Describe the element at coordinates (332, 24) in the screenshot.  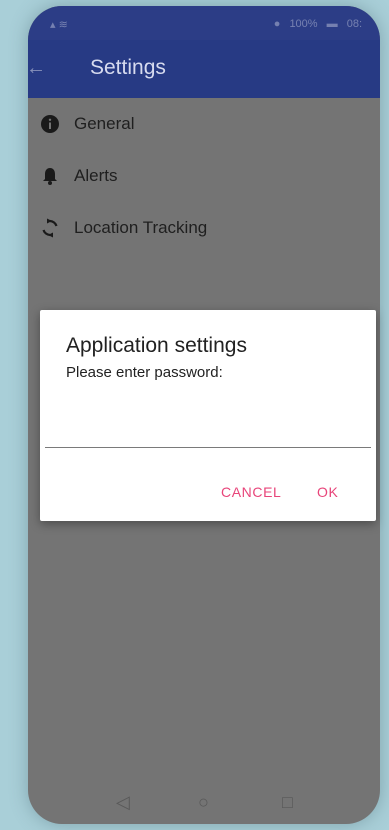
I see `battery-icon: ▬` at that location.